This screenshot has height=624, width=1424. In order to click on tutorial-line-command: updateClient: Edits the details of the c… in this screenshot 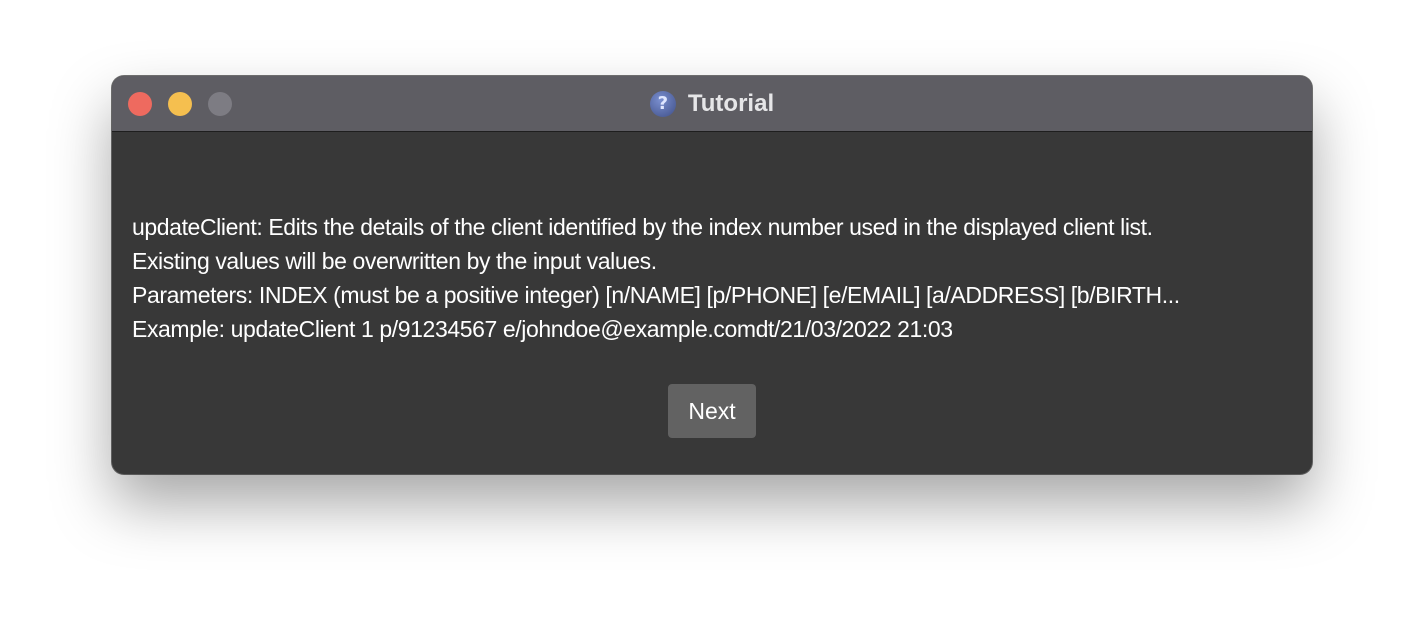, I will do `click(642, 227)`.